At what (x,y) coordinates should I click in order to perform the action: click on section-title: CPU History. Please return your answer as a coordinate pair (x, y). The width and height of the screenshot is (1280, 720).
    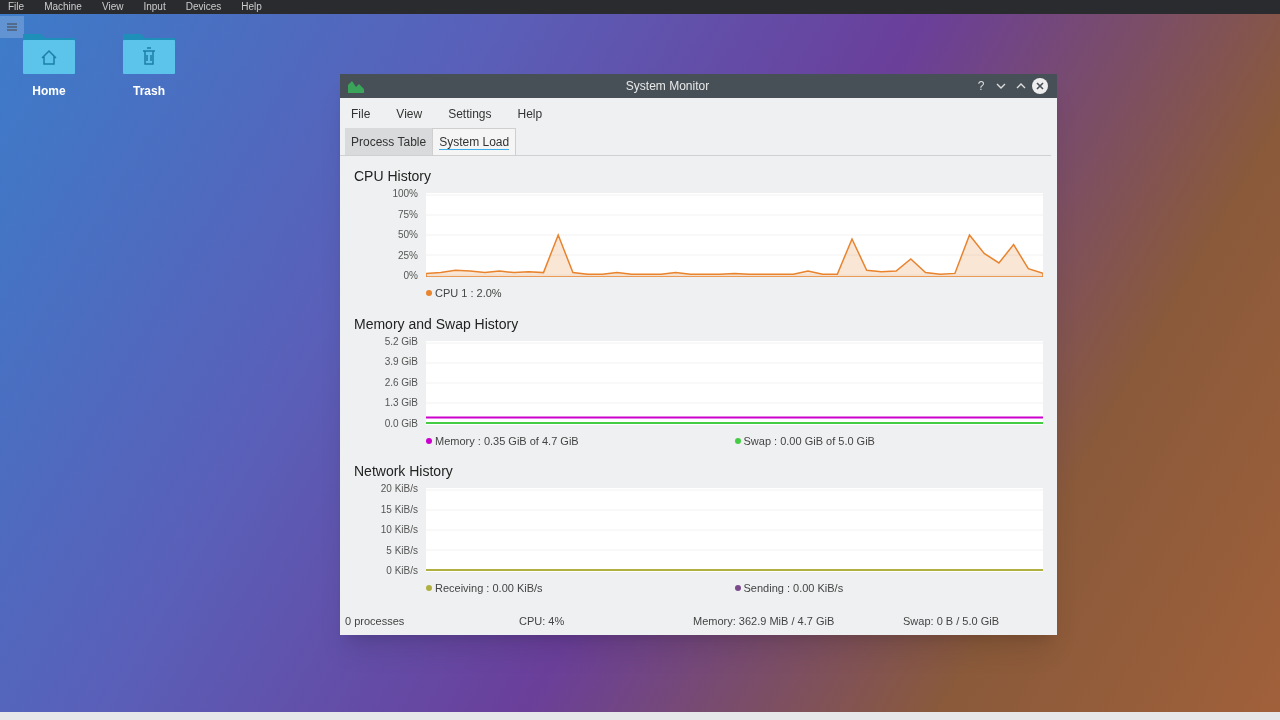
    Looking at the image, I should click on (393, 176).